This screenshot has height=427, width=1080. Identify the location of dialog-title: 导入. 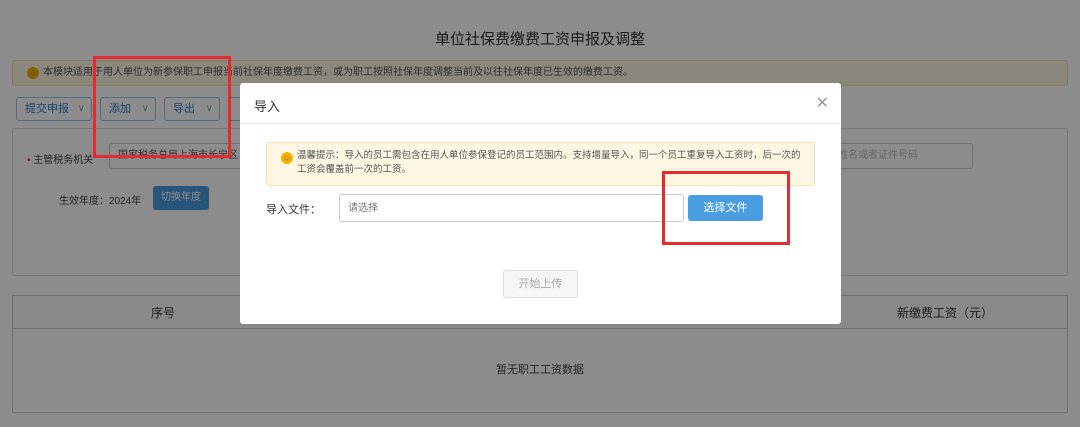
(267, 106).